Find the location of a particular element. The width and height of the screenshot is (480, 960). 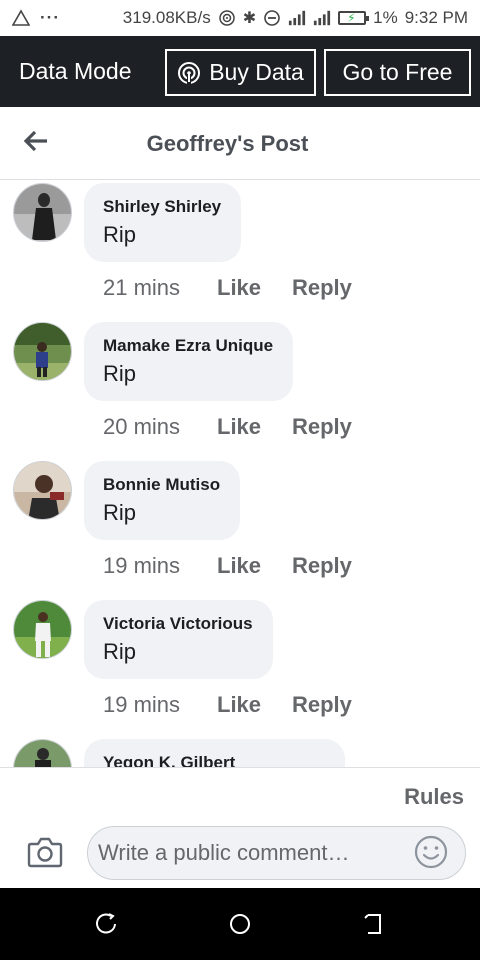

comment-item: Shirley Shirley Rip 21 mins Like Reply is located at coordinates (240, 250).